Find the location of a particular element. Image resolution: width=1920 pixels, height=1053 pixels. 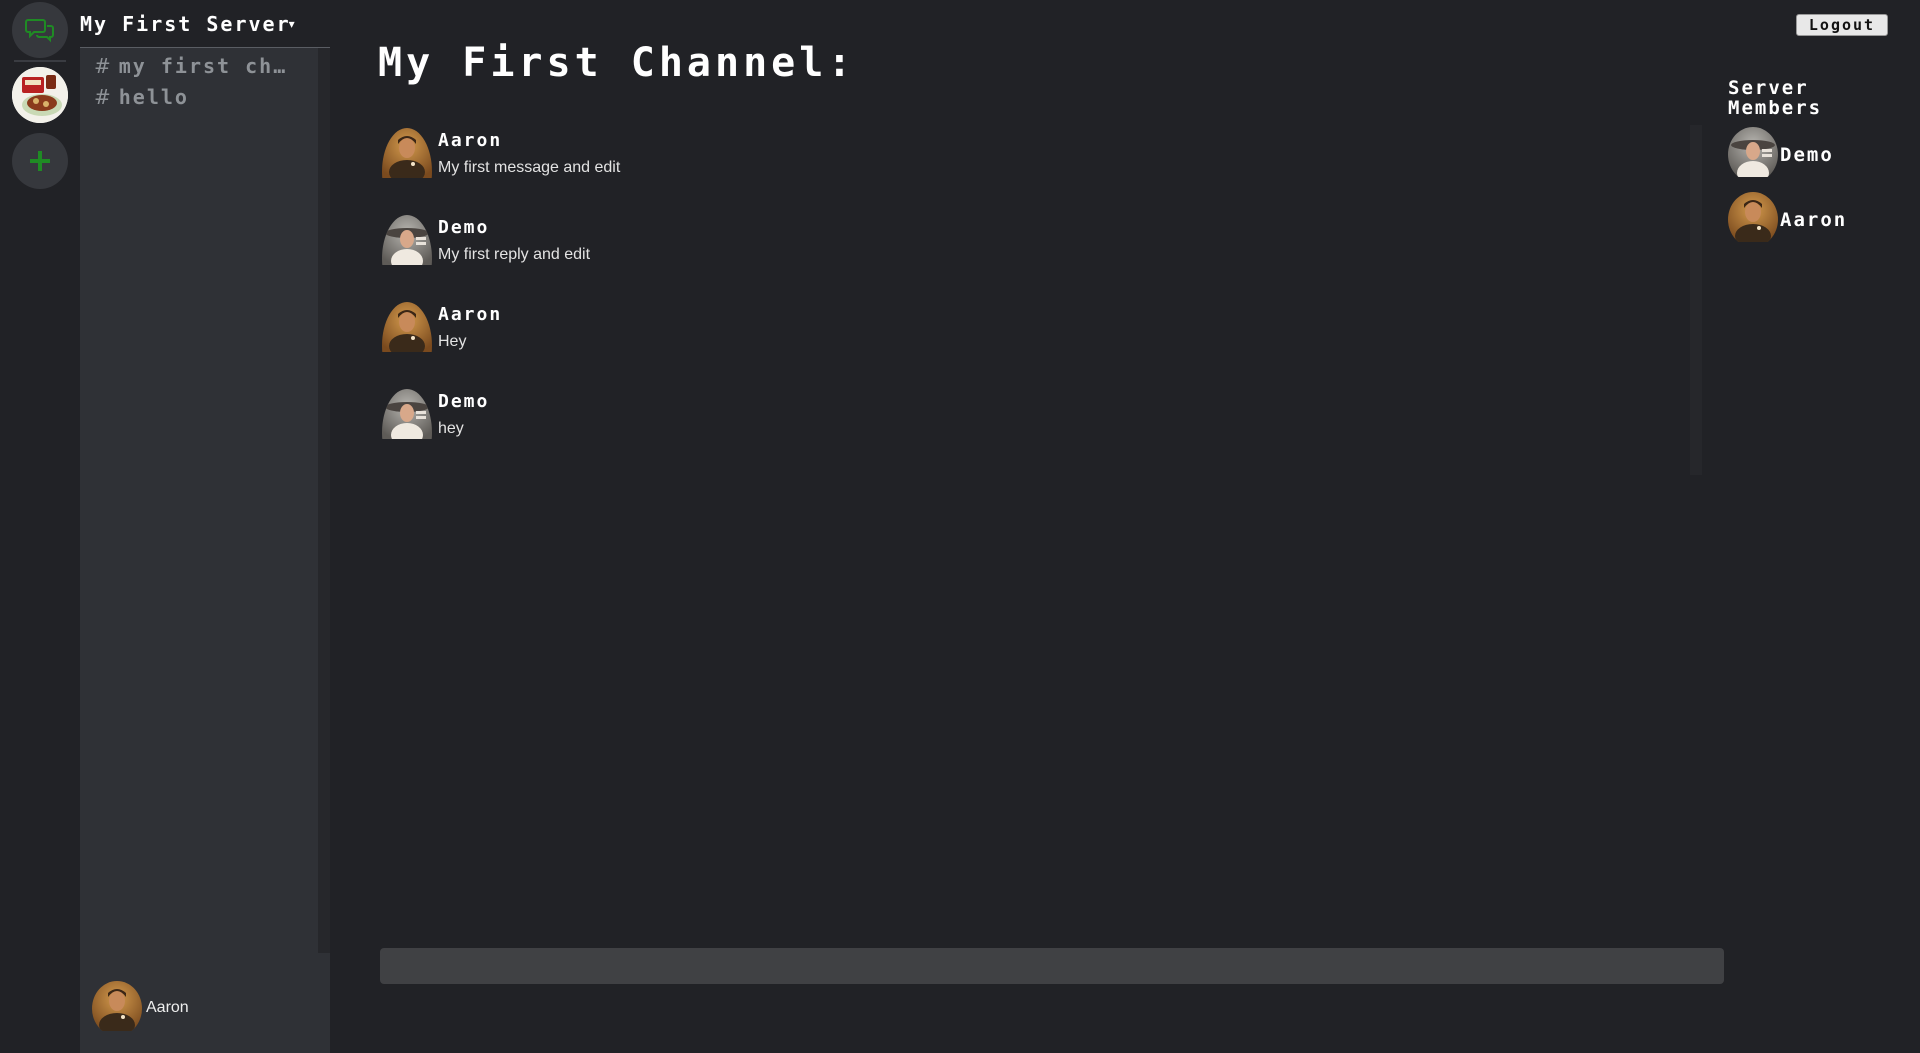

home-button is located at coordinates (40, 30).